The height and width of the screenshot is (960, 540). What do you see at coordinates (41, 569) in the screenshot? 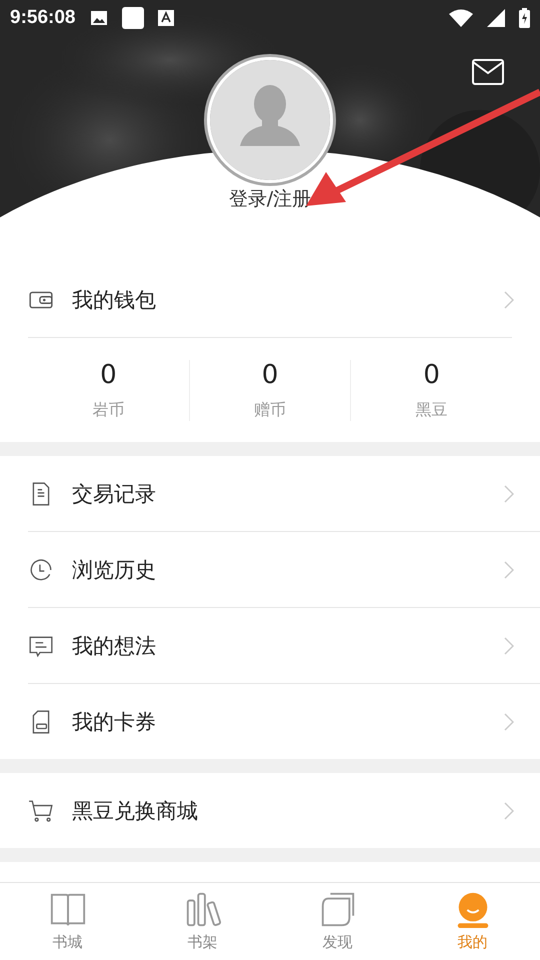
I see `clock-icon` at bounding box center [41, 569].